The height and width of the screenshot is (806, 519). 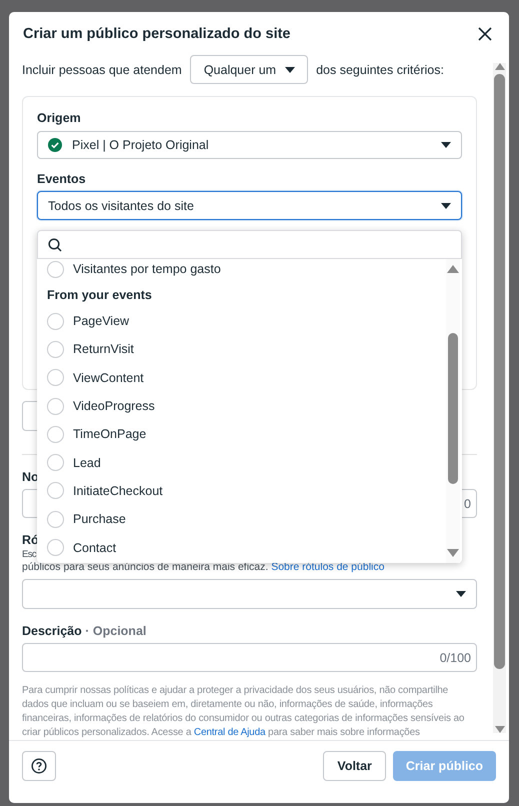 What do you see at coordinates (249, 244) in the screenshot?
I see `search-field` at bounding box center [249, 244].